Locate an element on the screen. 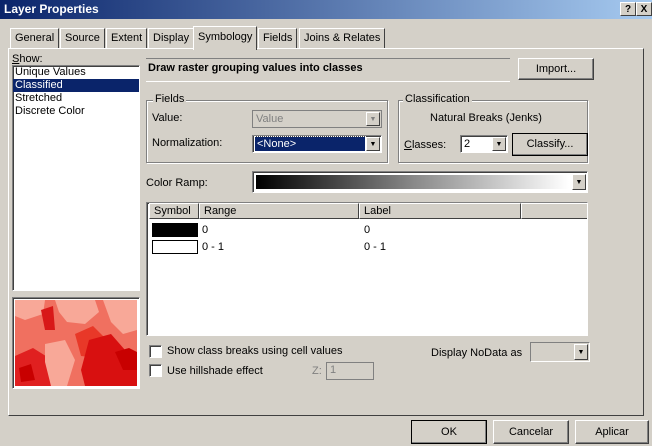  show-item-unique-values: Unique Values is located at coordinates (76, 72).